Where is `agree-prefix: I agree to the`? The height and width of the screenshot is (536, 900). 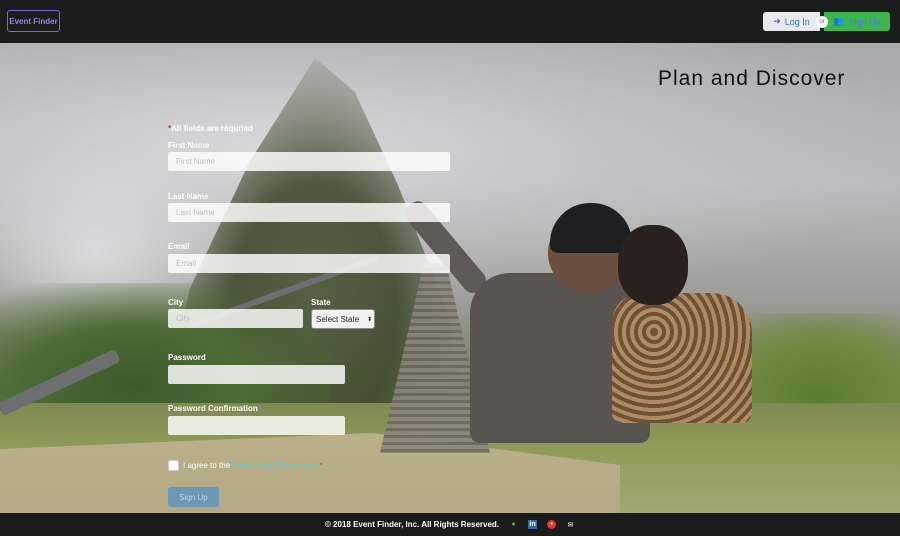
agree-prefix: I agree to the is located at coordinates (207, 465).